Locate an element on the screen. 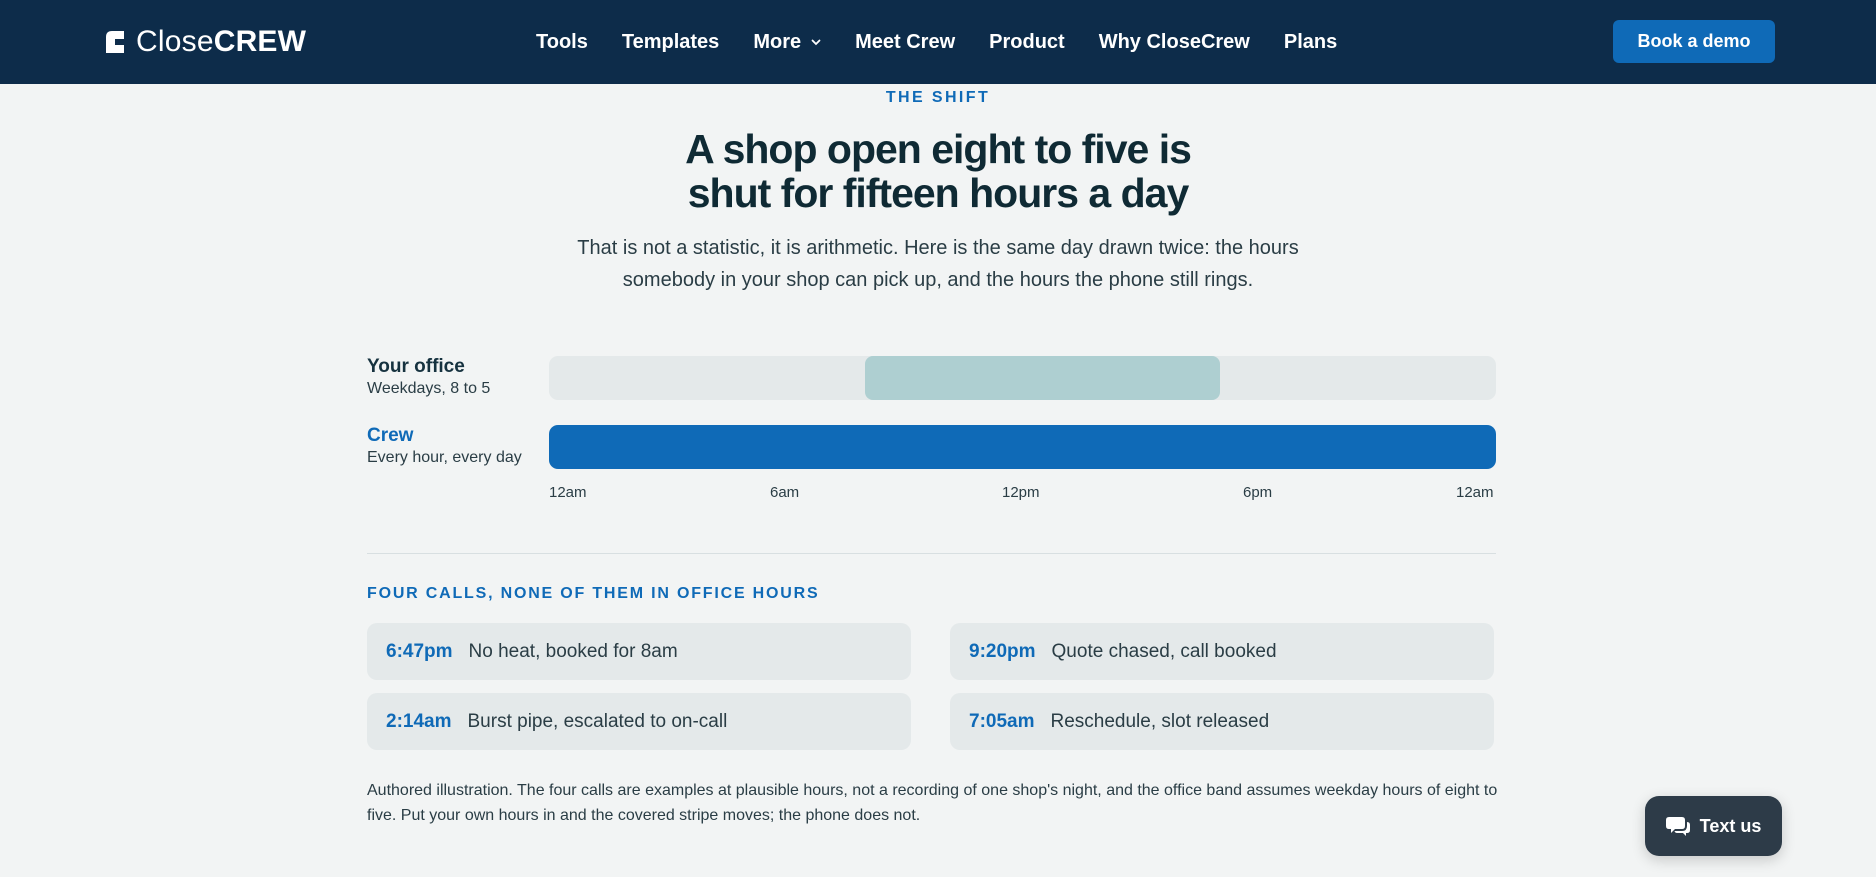 Image resolution: width=1876 pixels, height=877 pixels. call-card: 7:05am Reschedule, slot released is located at coordinates (1222, 721).